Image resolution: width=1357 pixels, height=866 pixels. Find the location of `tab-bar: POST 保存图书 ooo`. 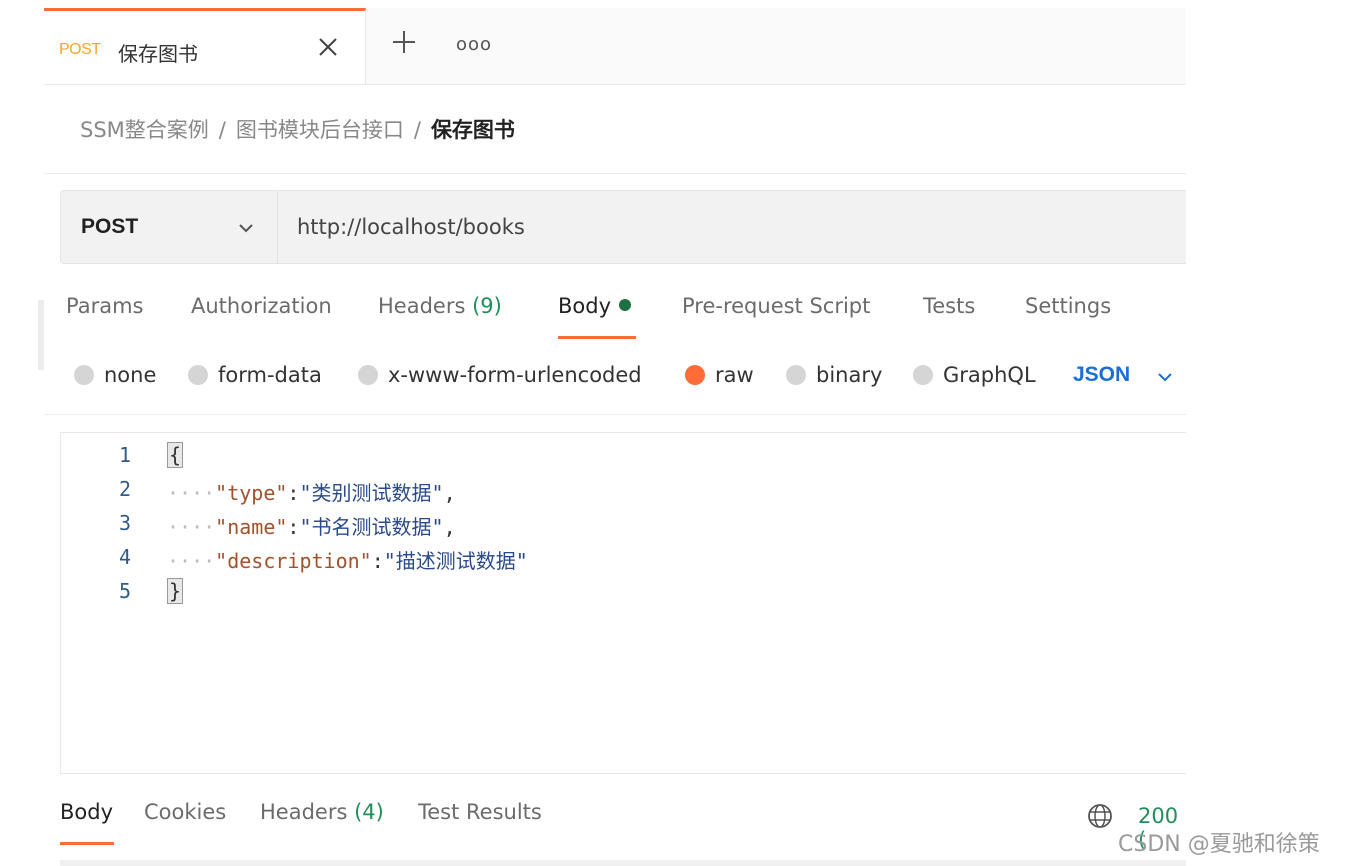

tab-bar: POST 保存图书 ooo is located at coordinates (615, 46).